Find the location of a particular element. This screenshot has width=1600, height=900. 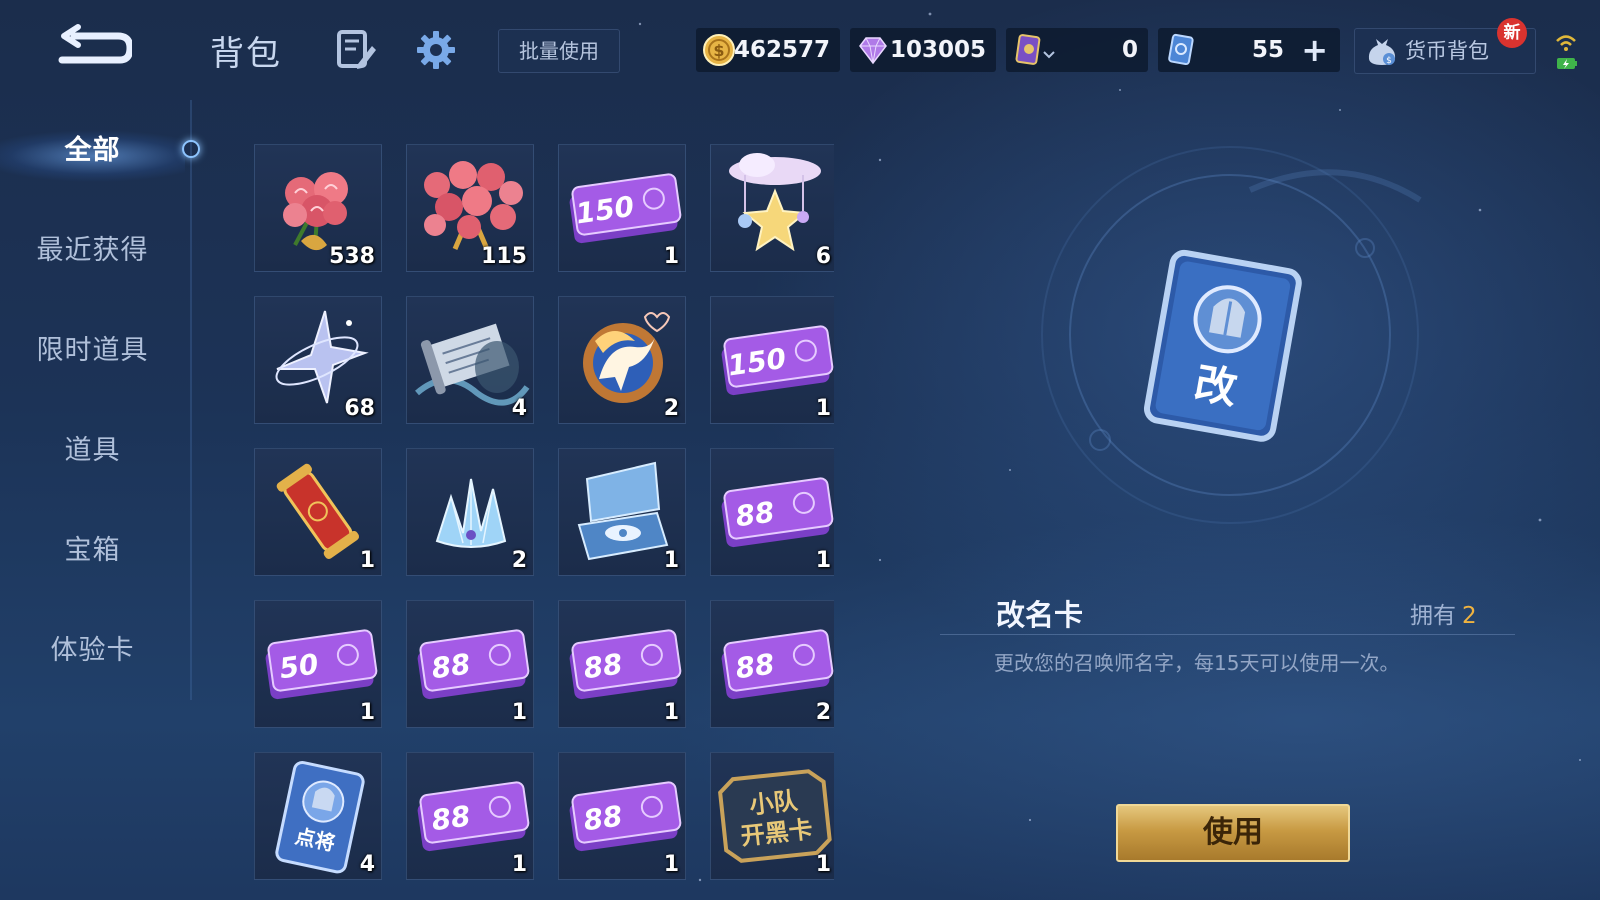

category-tab-all: 全部 is located at coordinates (92, 151).